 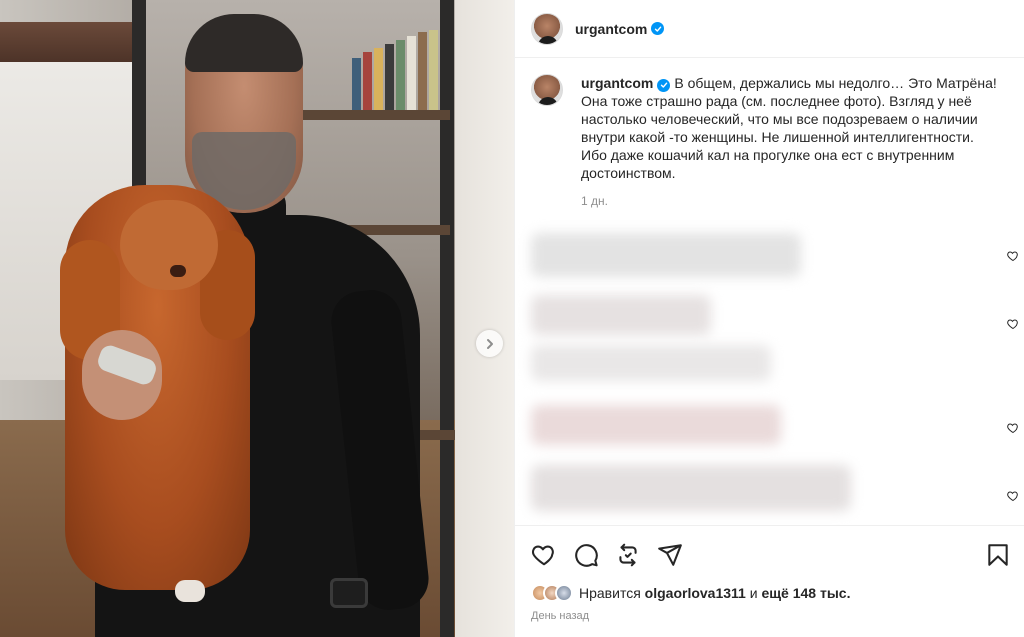 I want to click on action-bar, so click(x=771, y=555).